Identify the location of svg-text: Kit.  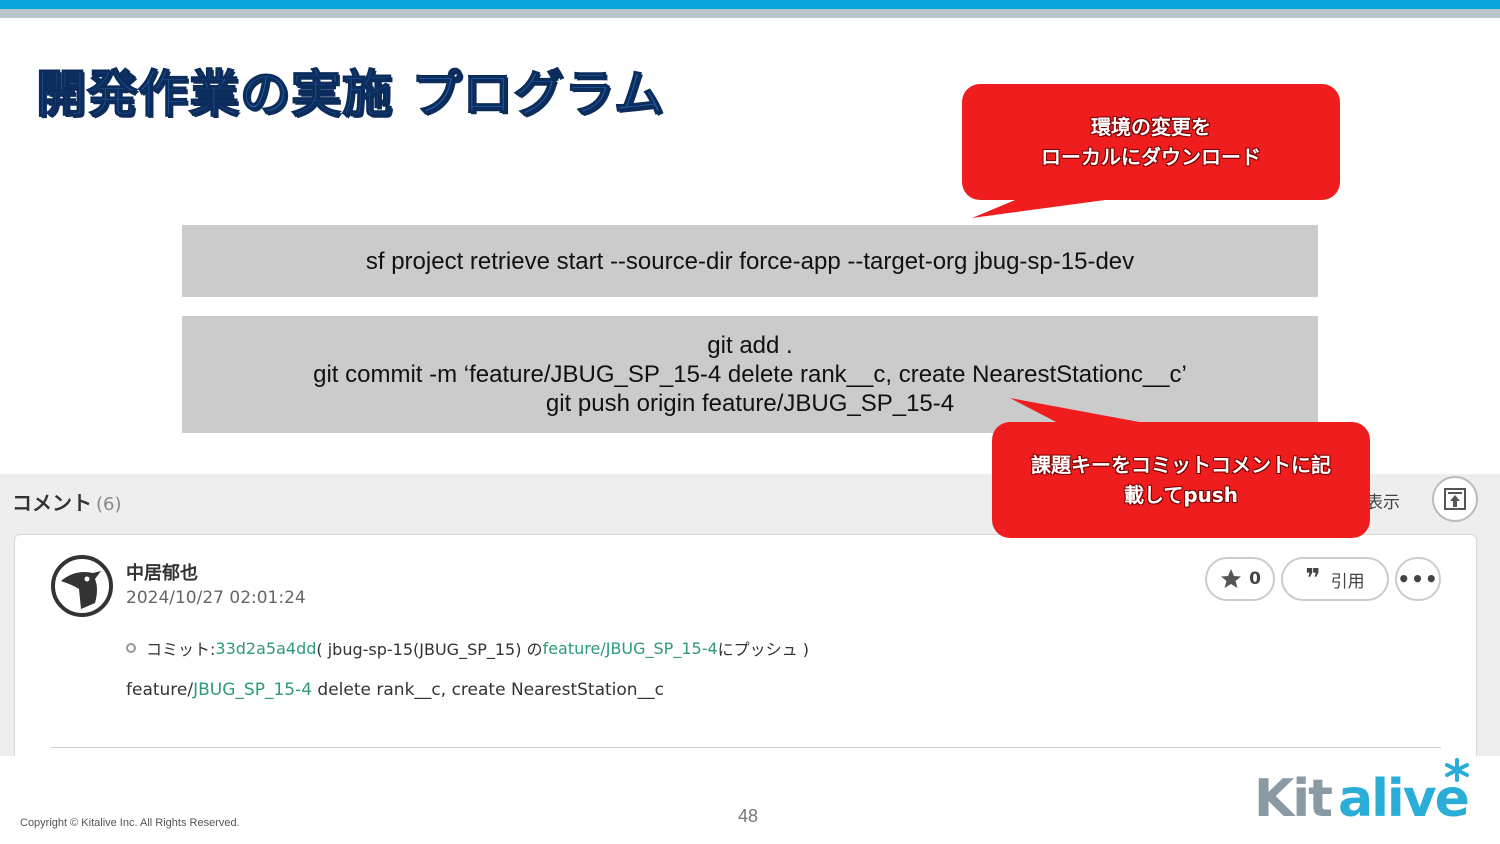
(1293, 799).